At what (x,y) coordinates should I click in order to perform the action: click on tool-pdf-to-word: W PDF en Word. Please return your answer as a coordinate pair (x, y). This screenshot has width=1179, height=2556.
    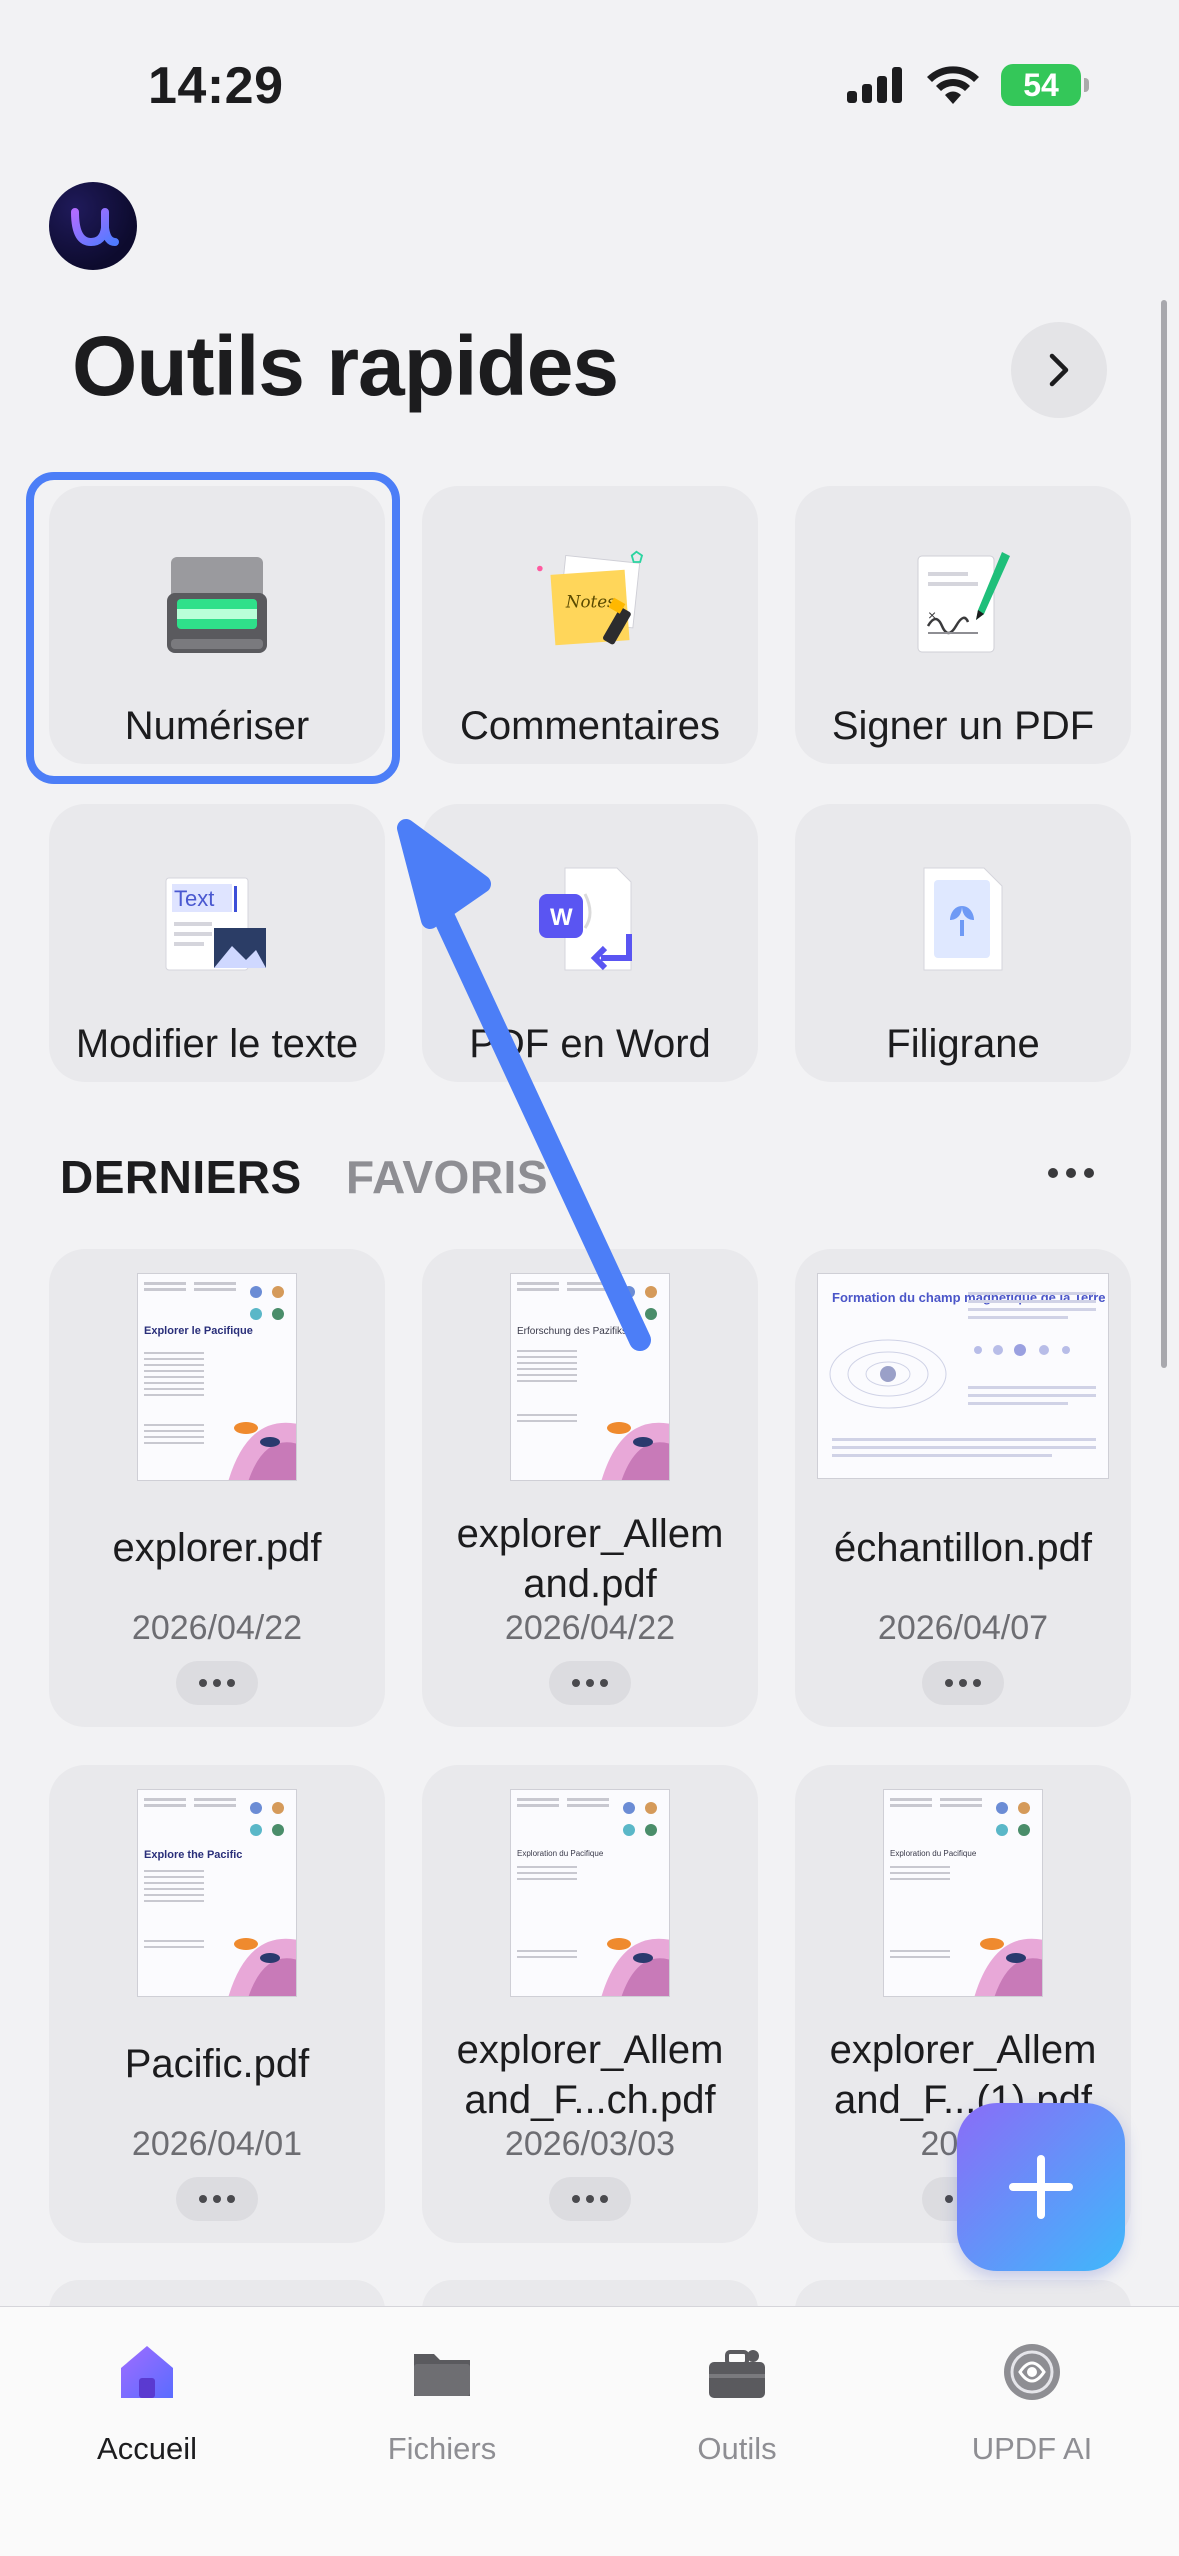
    Looking at the image, I should click on (590, 943).